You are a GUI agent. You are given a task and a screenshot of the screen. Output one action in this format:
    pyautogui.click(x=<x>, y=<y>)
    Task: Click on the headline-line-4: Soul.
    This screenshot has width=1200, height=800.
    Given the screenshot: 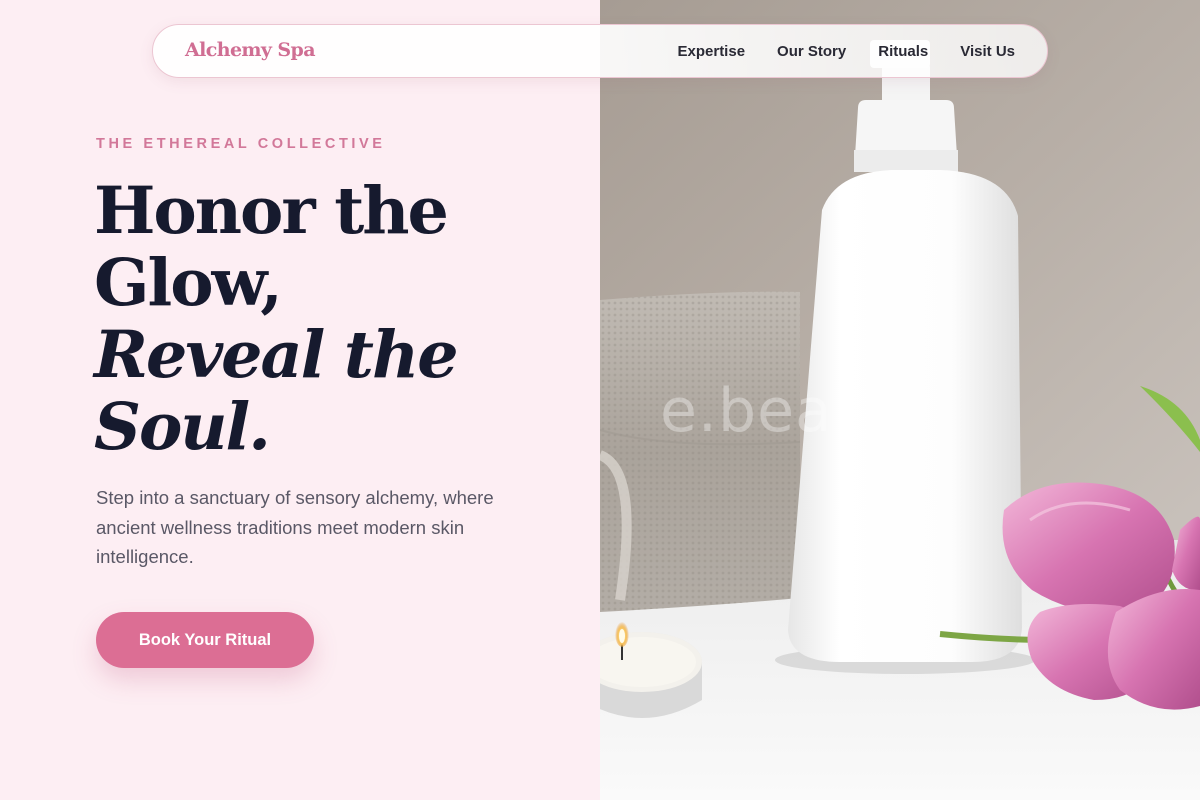 What is the action you would take?
    pyautogui.click(x=182, y=427)
    